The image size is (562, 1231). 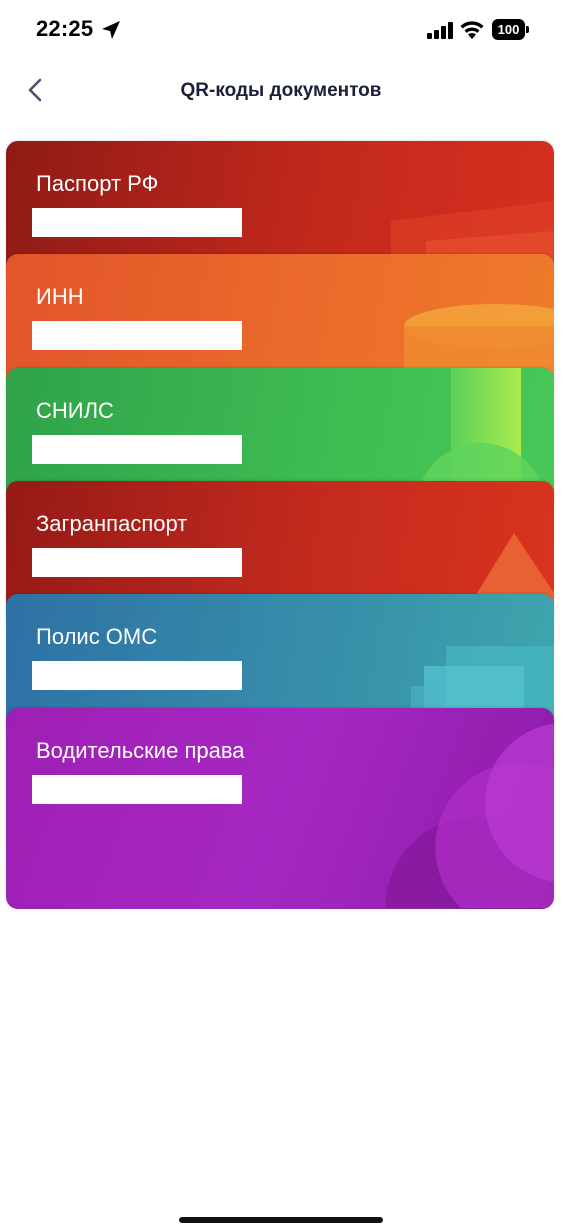 I want to click on card-title: Загранпаспорт, so click(x=112, y=523).